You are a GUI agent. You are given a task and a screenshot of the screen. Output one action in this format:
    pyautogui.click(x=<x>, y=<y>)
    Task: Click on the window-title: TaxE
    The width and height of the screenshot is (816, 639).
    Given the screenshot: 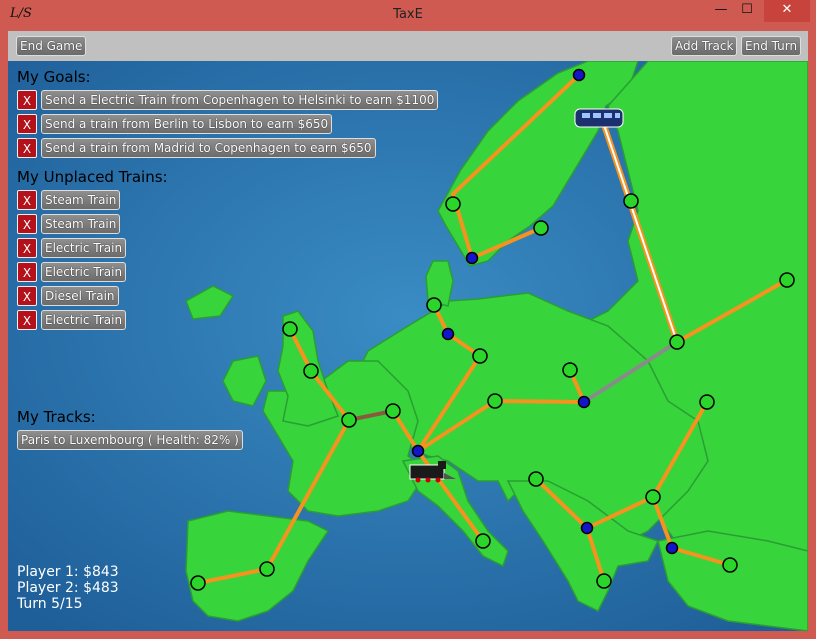 What is the action you would take?
    pyautogui.click(x=408, y=14)
    